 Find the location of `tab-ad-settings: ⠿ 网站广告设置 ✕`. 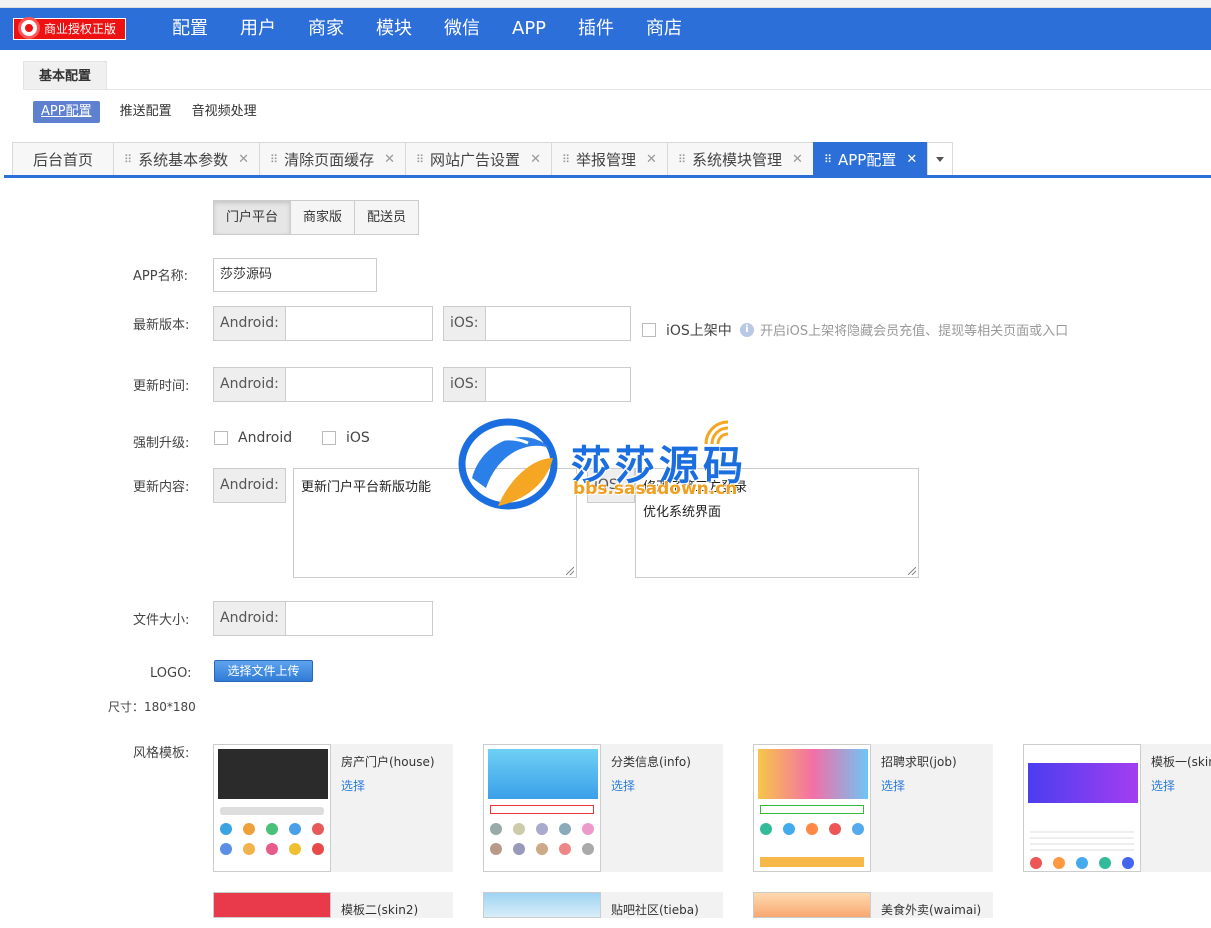

tab-ad-settings: ⠿ 网站广告设置 ✕ is located at coordinates (478, 159).